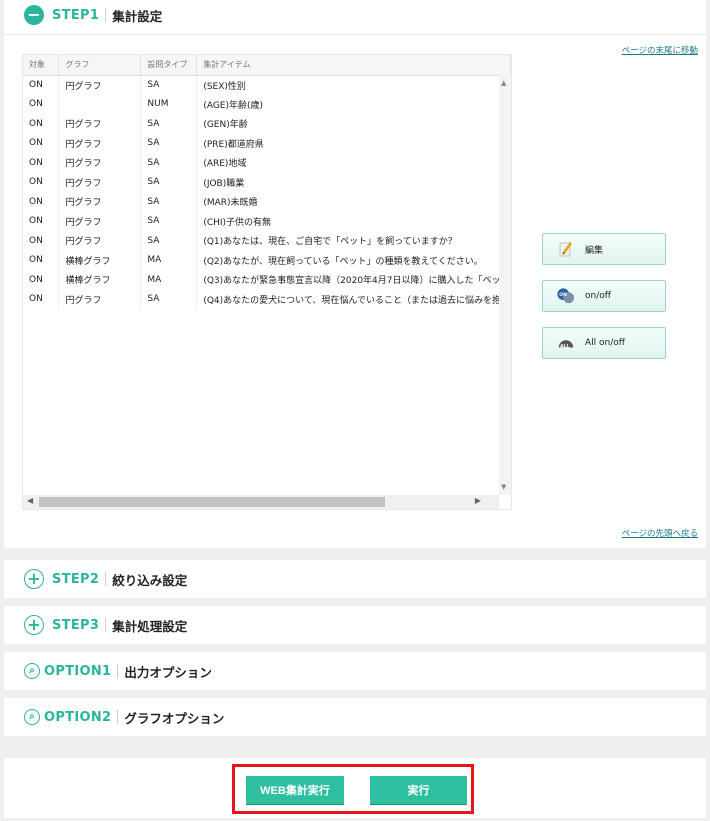 Image resolution: width=710 pixels, height=821 pixels. Describe the element at coordinates (503, 83) in the screenshot. I see `scroll-up-icon: ▲` at that location.